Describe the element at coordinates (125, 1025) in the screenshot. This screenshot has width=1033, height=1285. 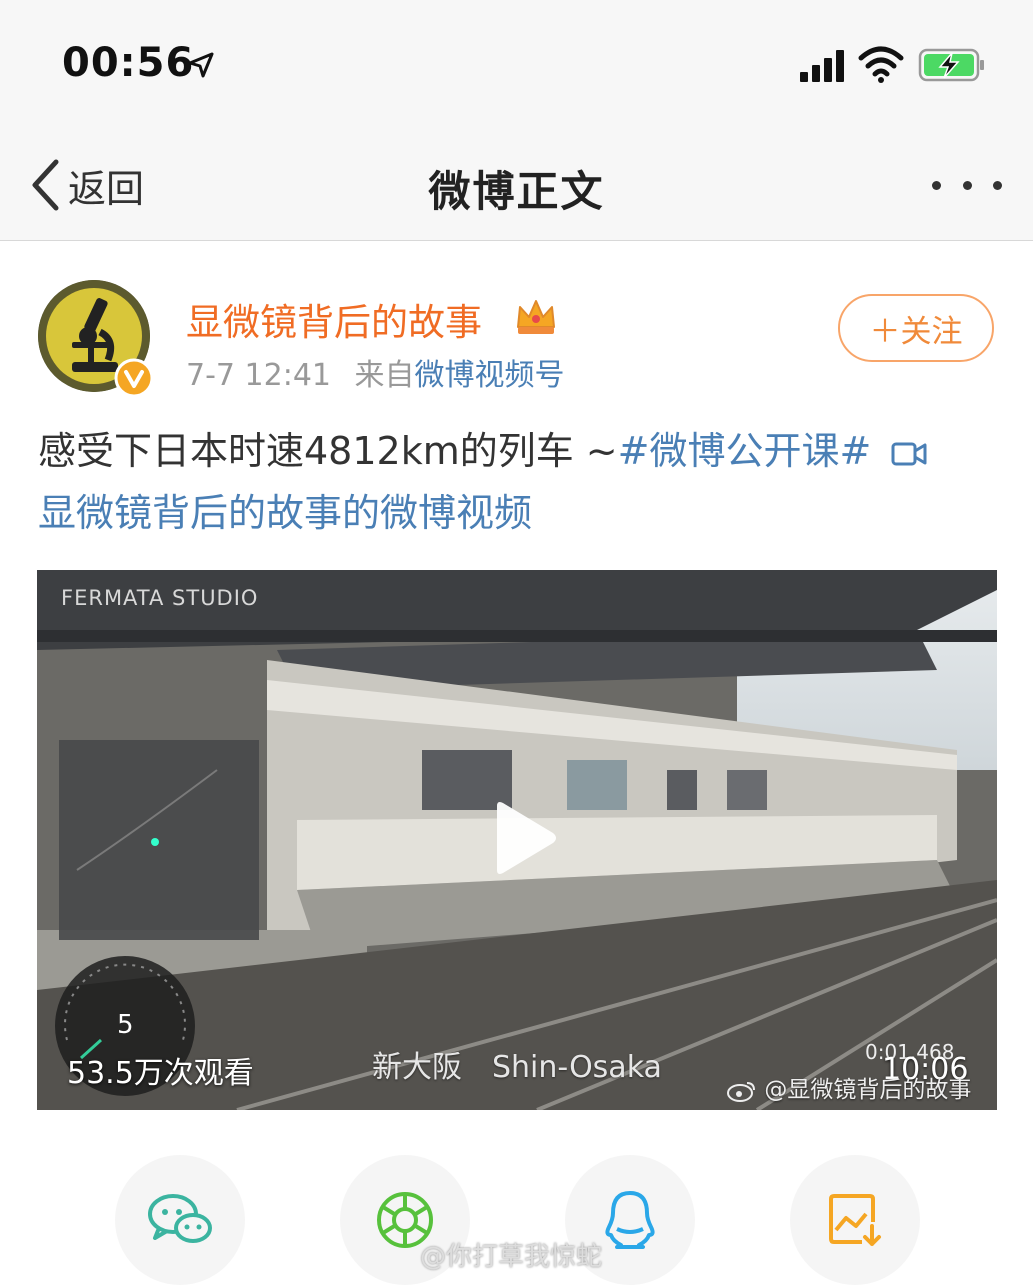
I see `speed-readout: 5` at that location.